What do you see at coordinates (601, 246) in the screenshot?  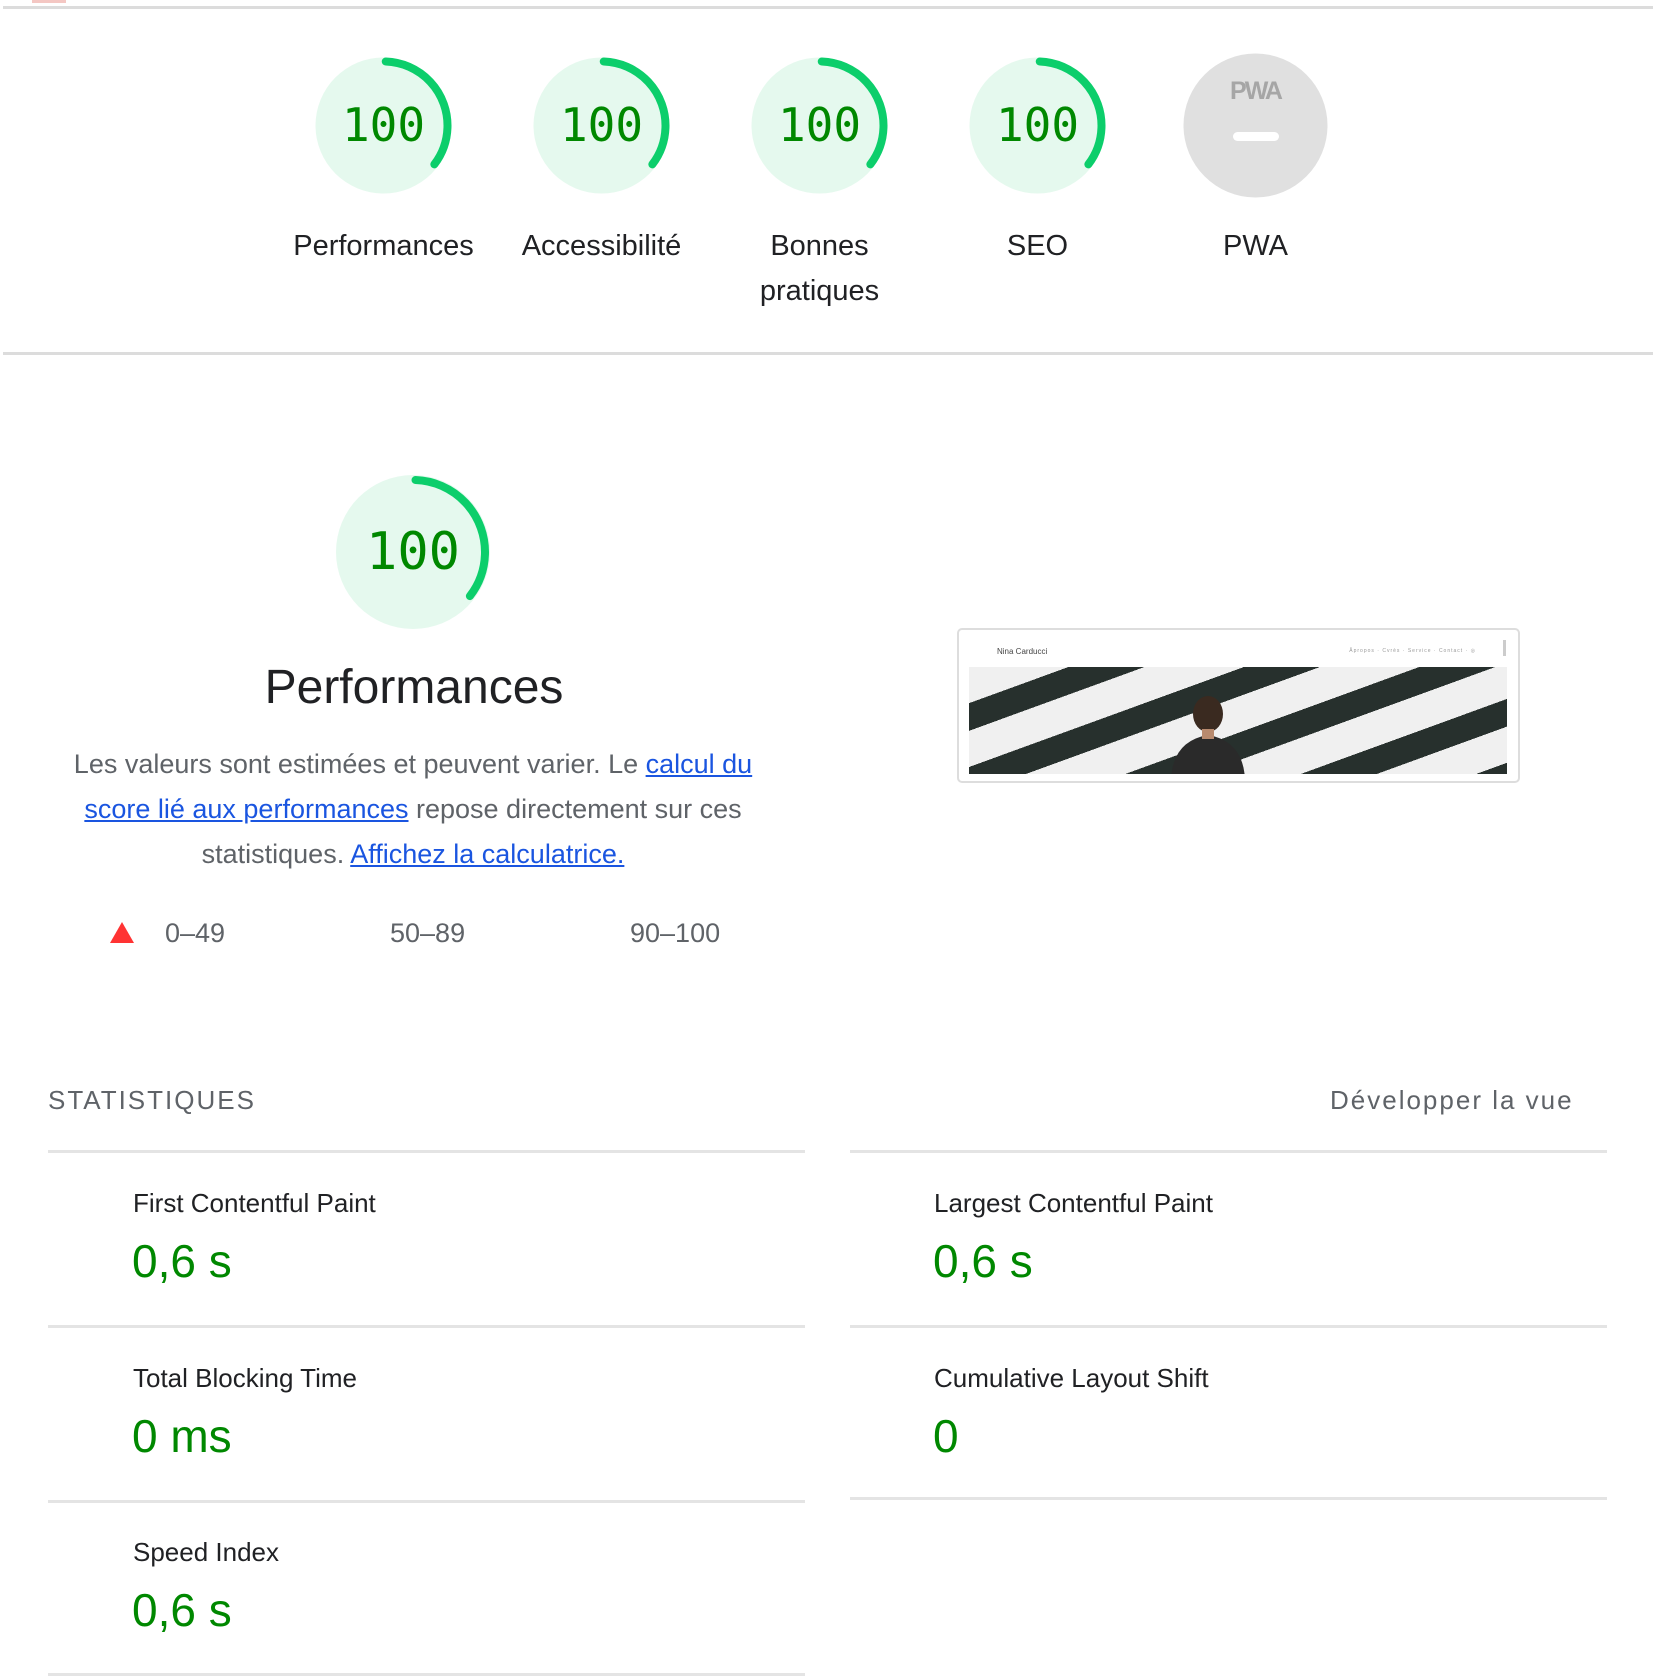 I see `gauge-label: Accessibilité` at bounding box center [601, 246].